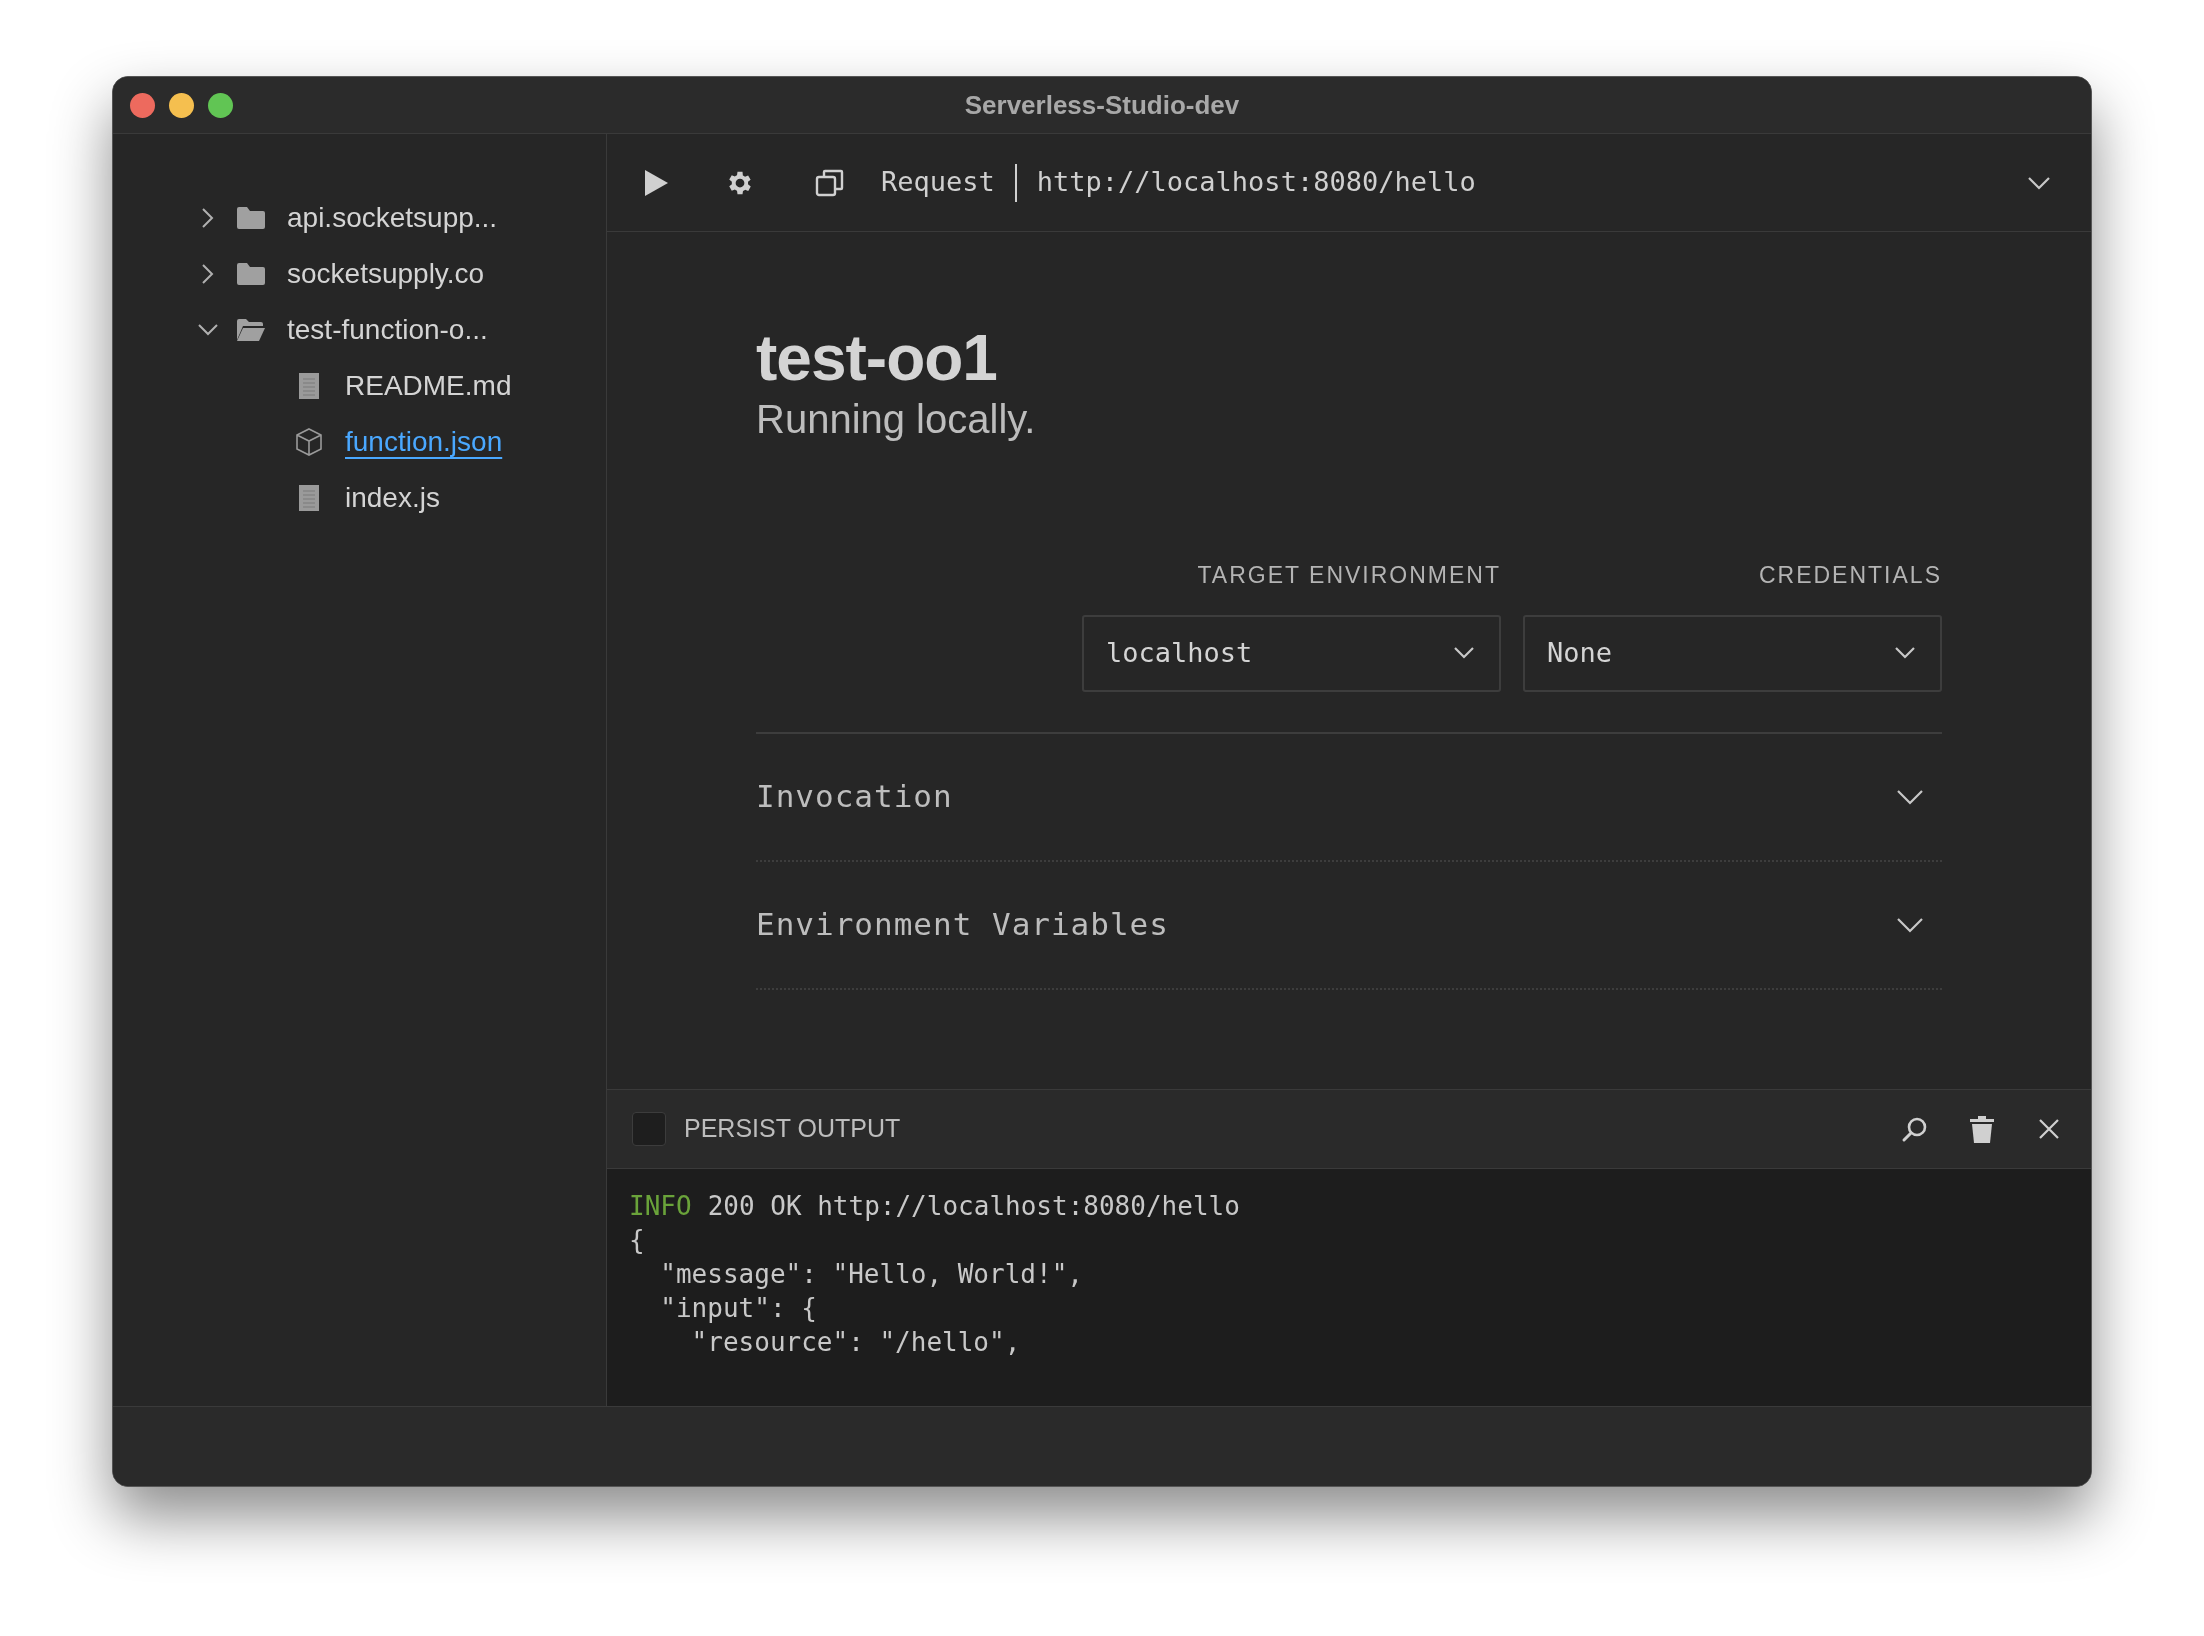  Describe the element at coordinates (896, 419) in the screenshot. I see `function-status: Running locally.` at that location.